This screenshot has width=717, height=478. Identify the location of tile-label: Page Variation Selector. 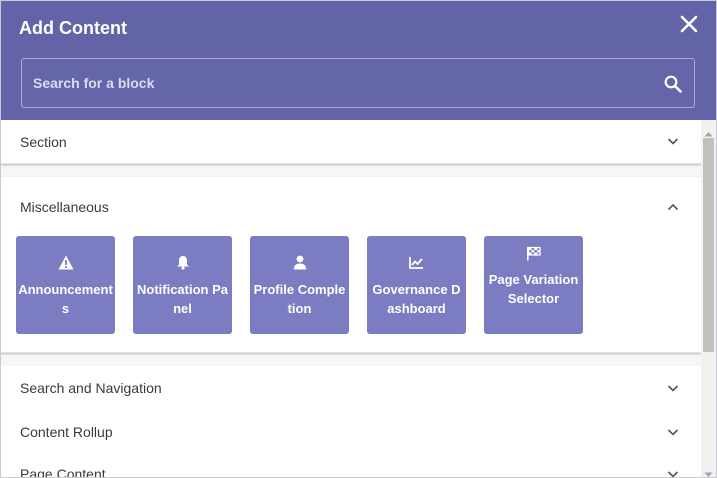
(533, 289).